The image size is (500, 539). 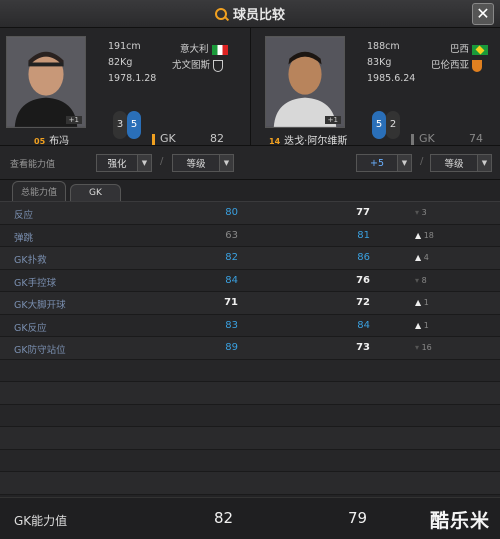 I want to click on brazil-flag-icon, so click(x=480, y=49).